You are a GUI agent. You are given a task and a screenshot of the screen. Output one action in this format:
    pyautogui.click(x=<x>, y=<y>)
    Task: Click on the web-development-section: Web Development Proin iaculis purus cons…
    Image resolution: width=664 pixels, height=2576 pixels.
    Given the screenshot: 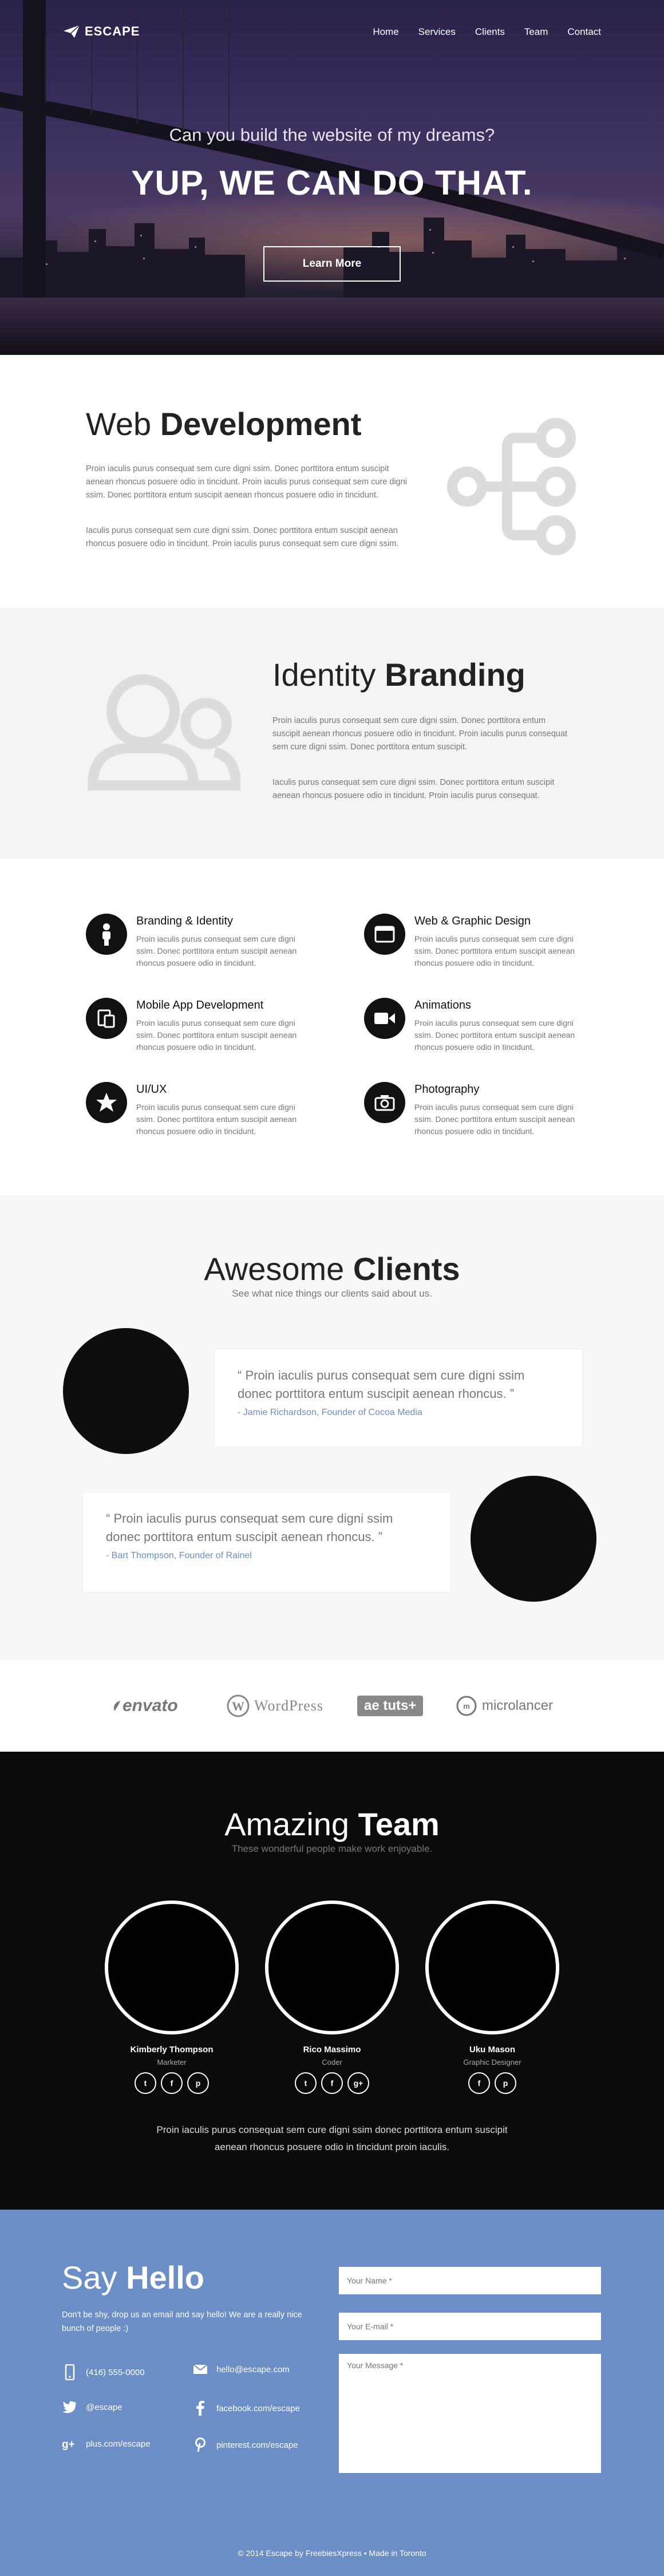 What is the action you would take?
    pyautogui.click(x=332, y=481)
    